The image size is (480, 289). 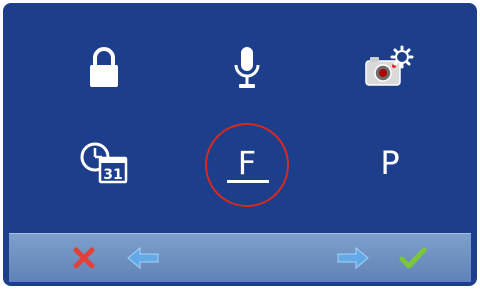 I want to click on close-icon, so click(x=84, y=258).